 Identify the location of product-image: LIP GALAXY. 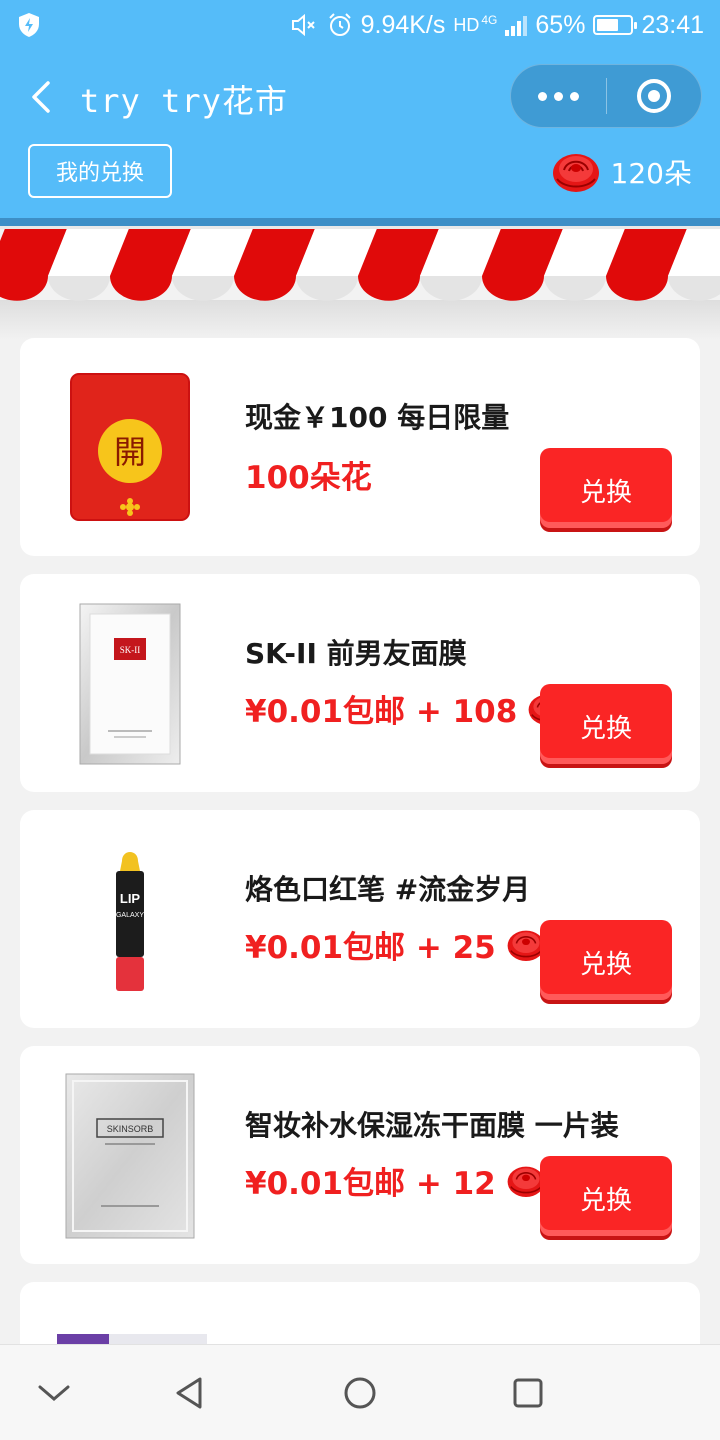
(130, 920).